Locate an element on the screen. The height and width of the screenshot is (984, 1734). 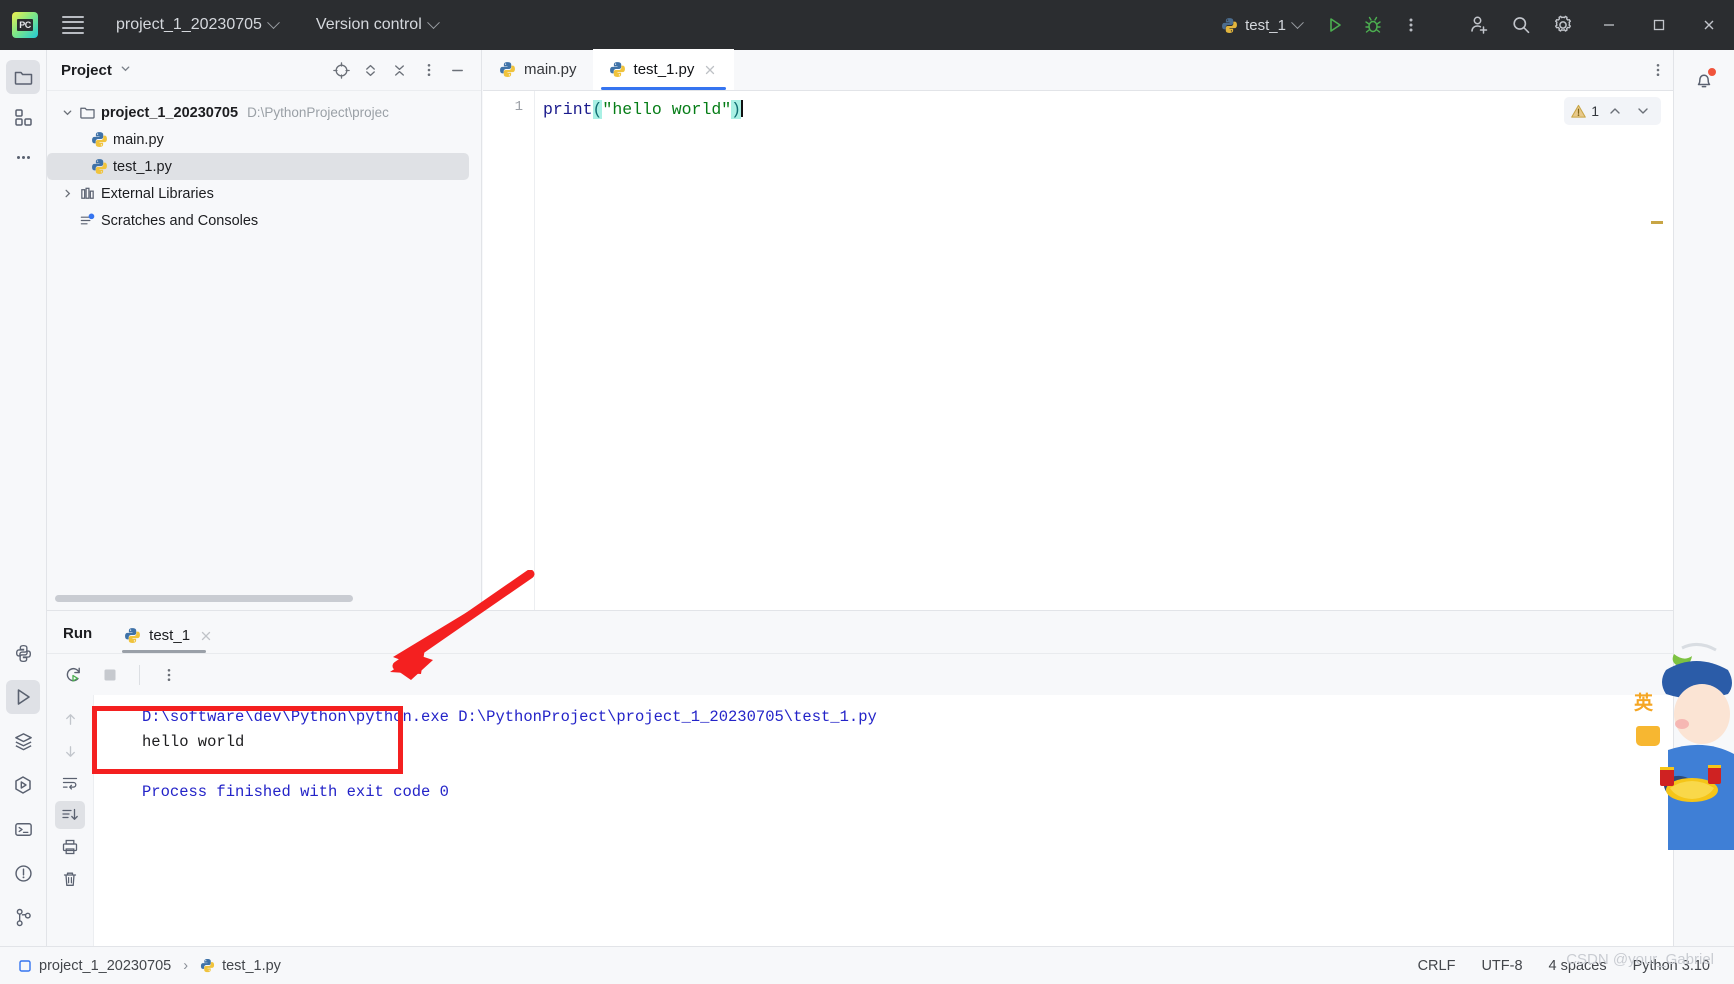
editor-tab-bar: main.py test_1.py is located at coordinates (1078, 70).